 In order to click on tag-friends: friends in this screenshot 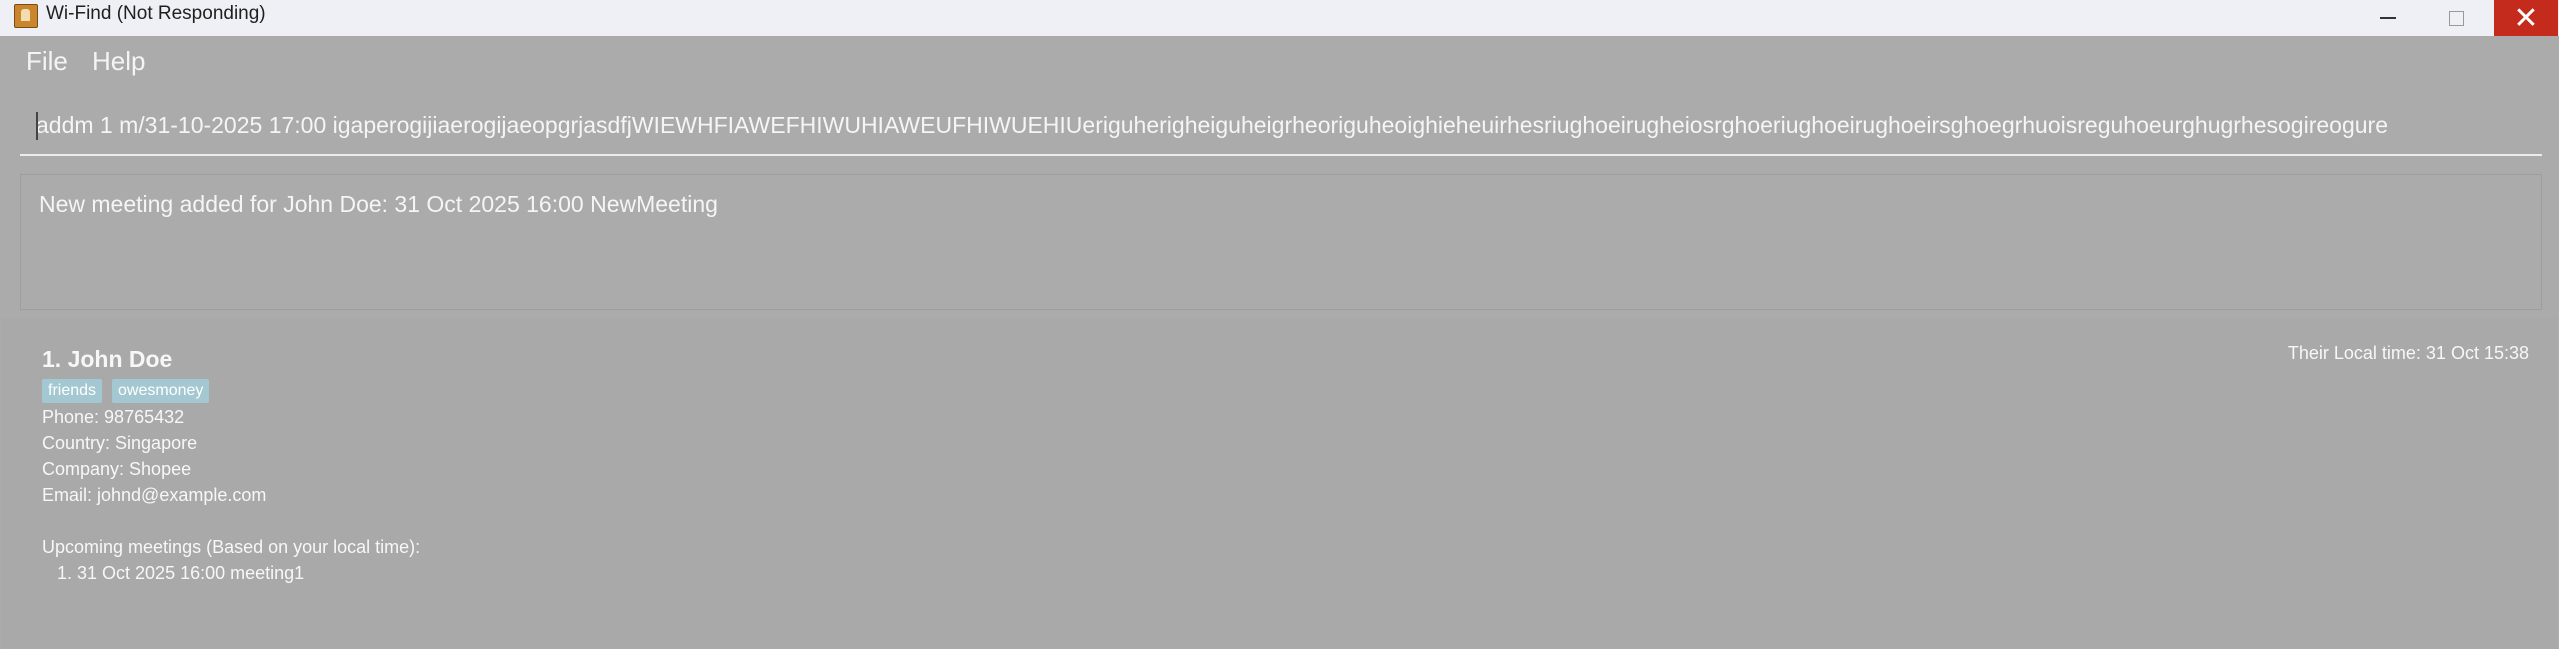, I will do `click(72, 391)`.